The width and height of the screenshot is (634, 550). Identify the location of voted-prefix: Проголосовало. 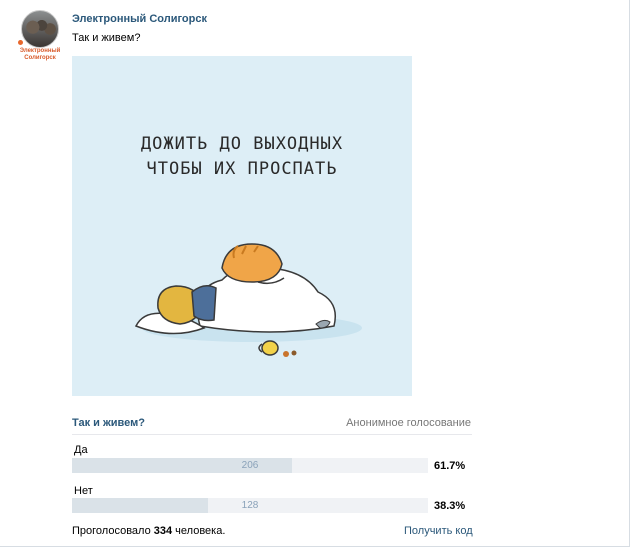
(111, 531).